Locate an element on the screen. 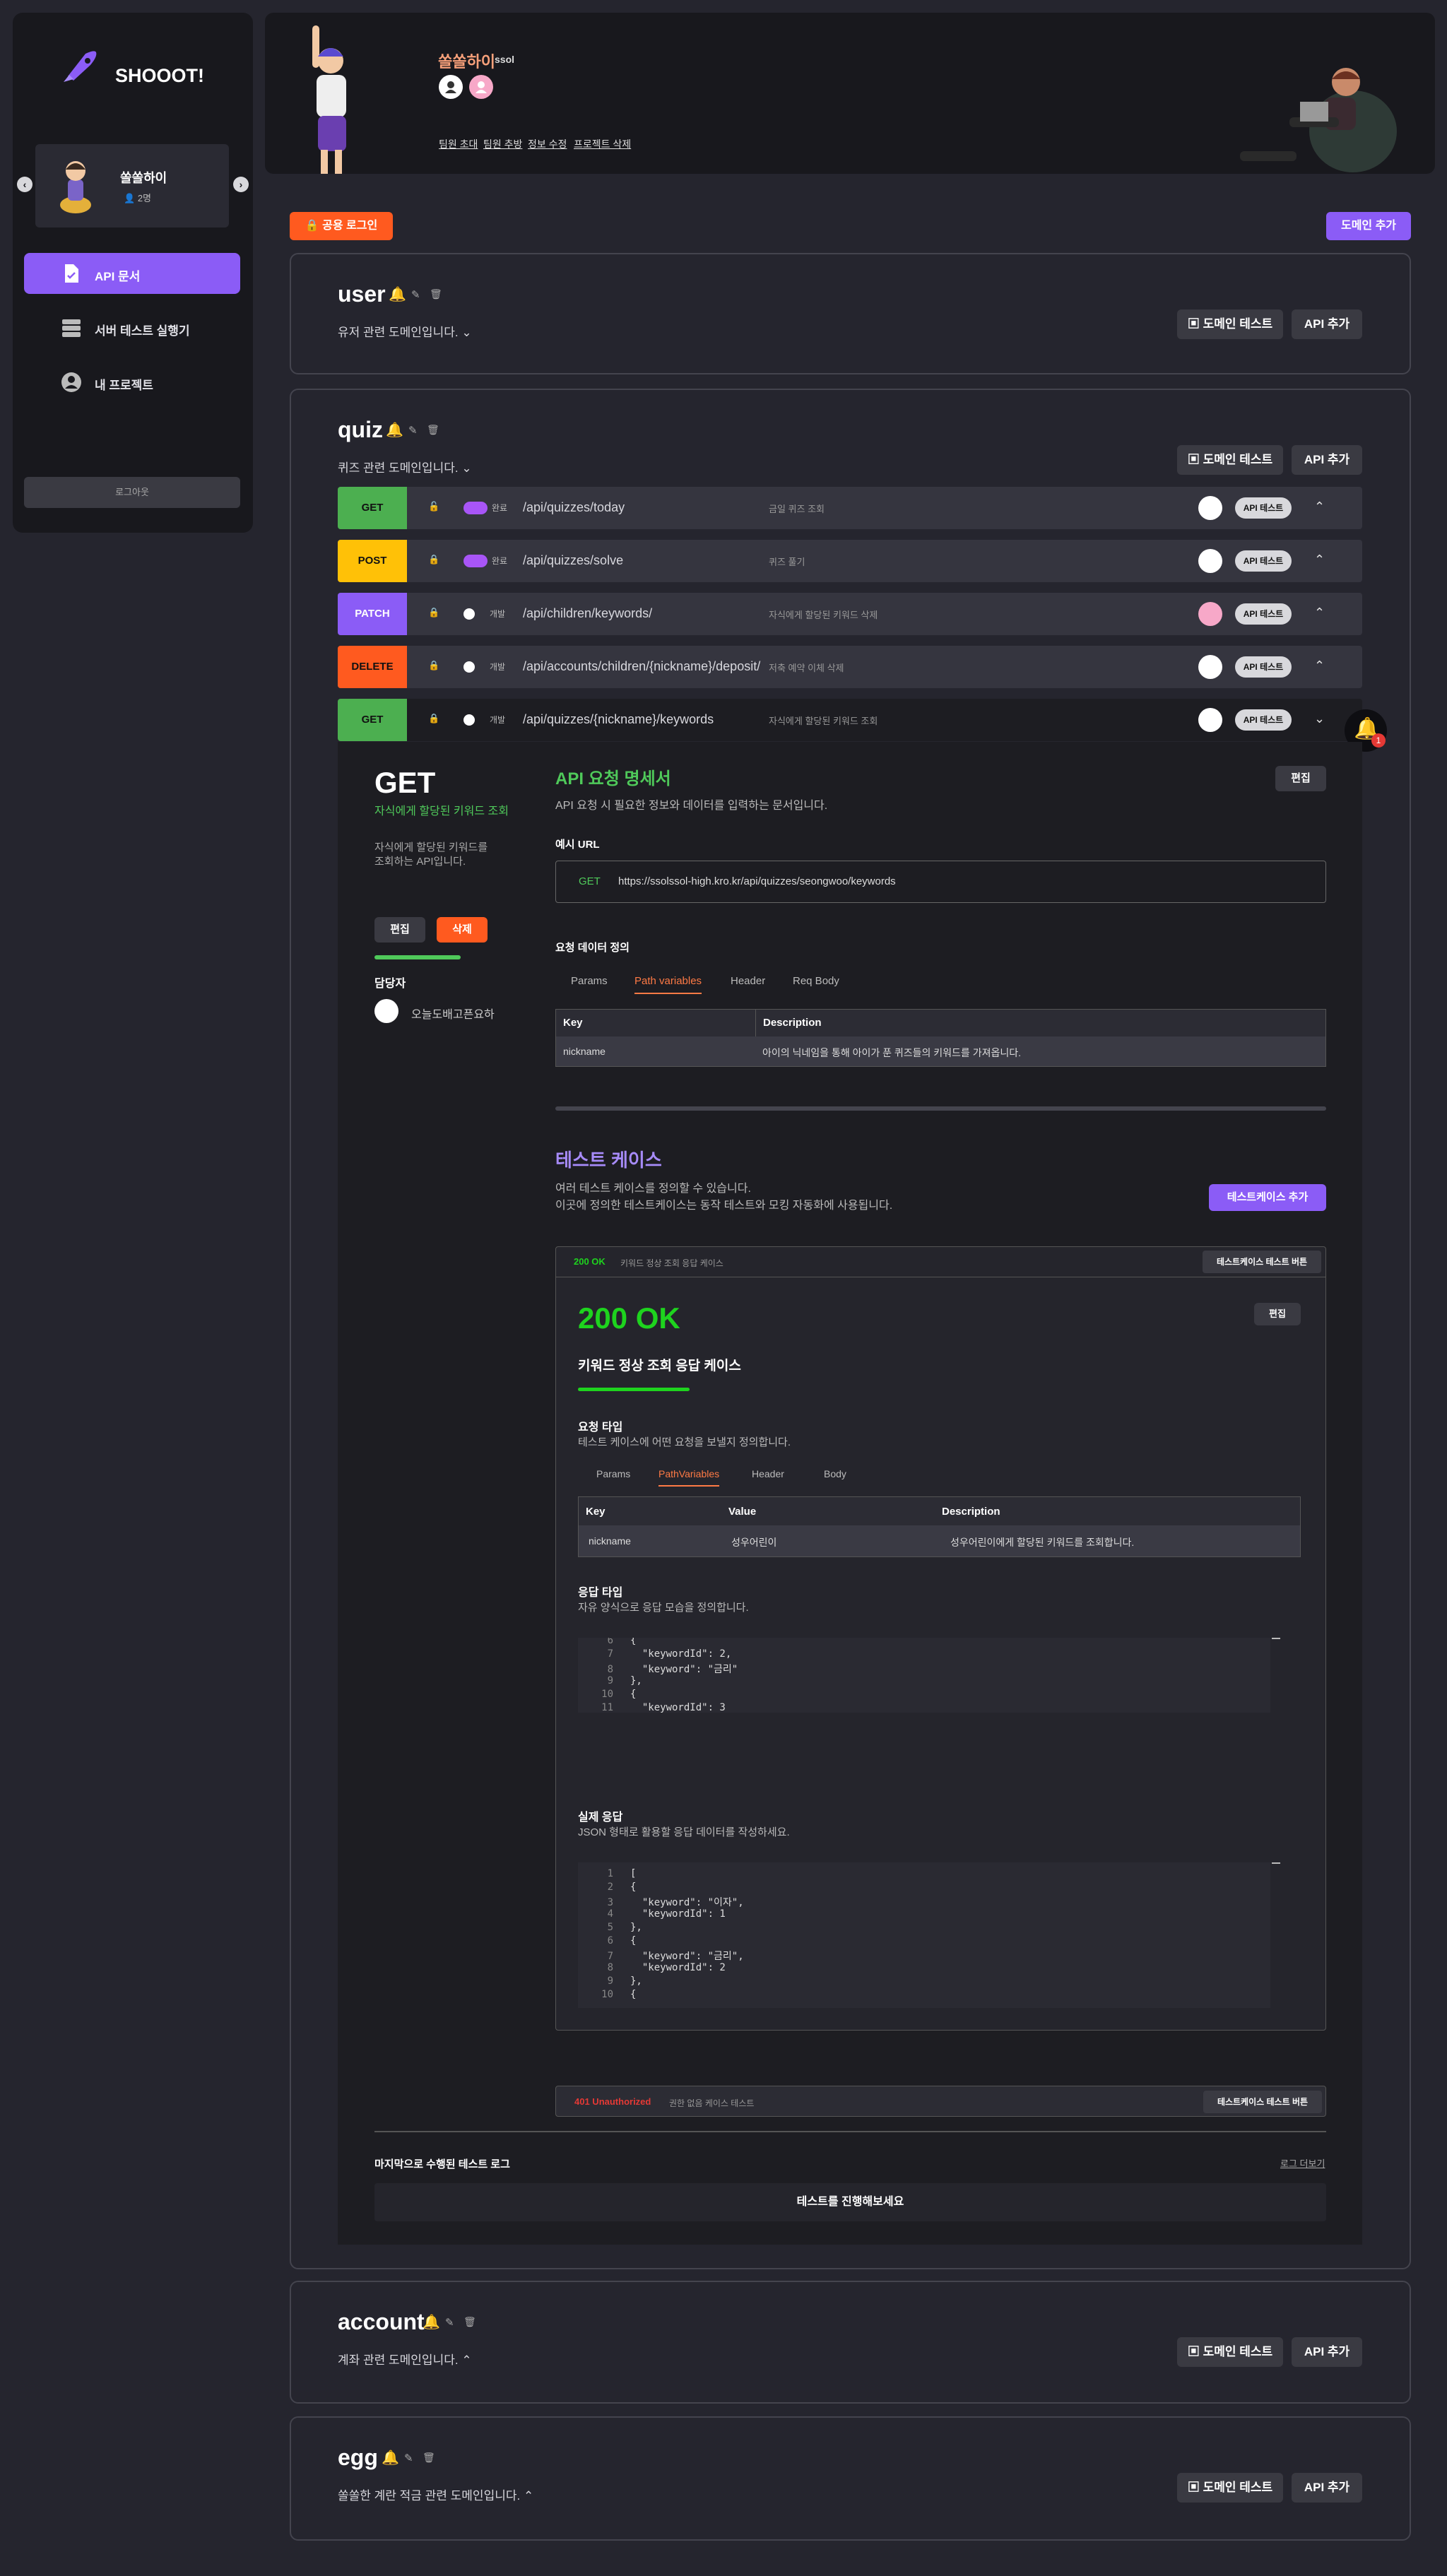 The image size is (1447, 2576). nav-api-docs: API 문서 is located at coordinates (132, 273).